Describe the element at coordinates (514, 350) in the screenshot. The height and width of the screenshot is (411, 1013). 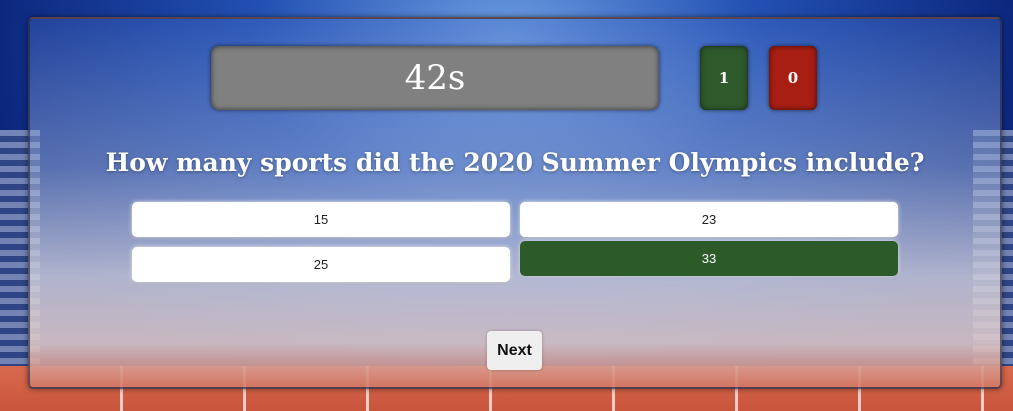
I see `next-button: Next` at that location.